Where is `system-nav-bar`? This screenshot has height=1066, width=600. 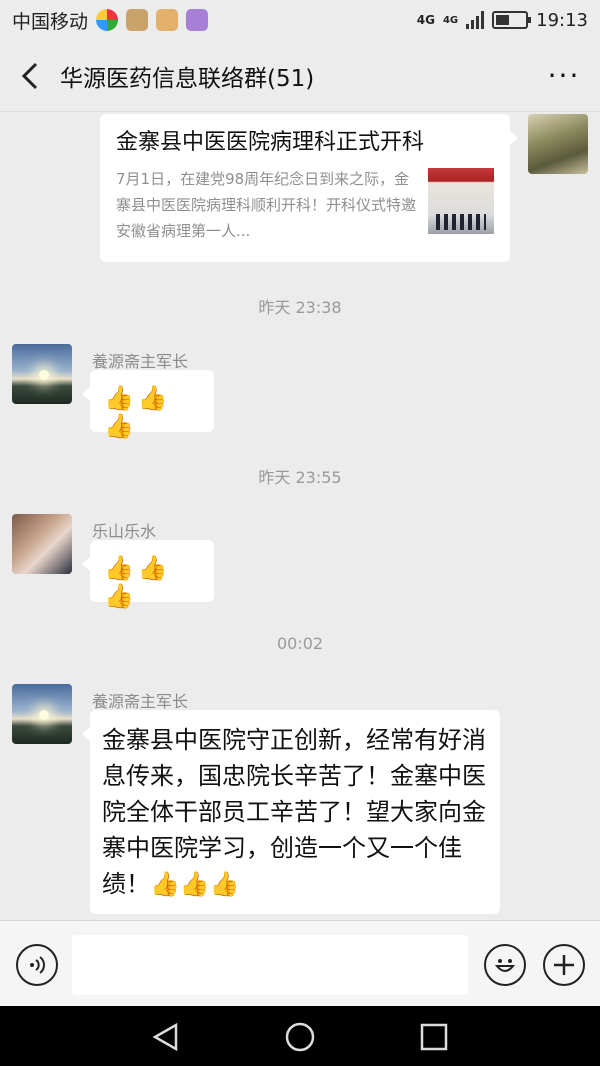
system-nav-bar is located at coordinates (300, 1036).